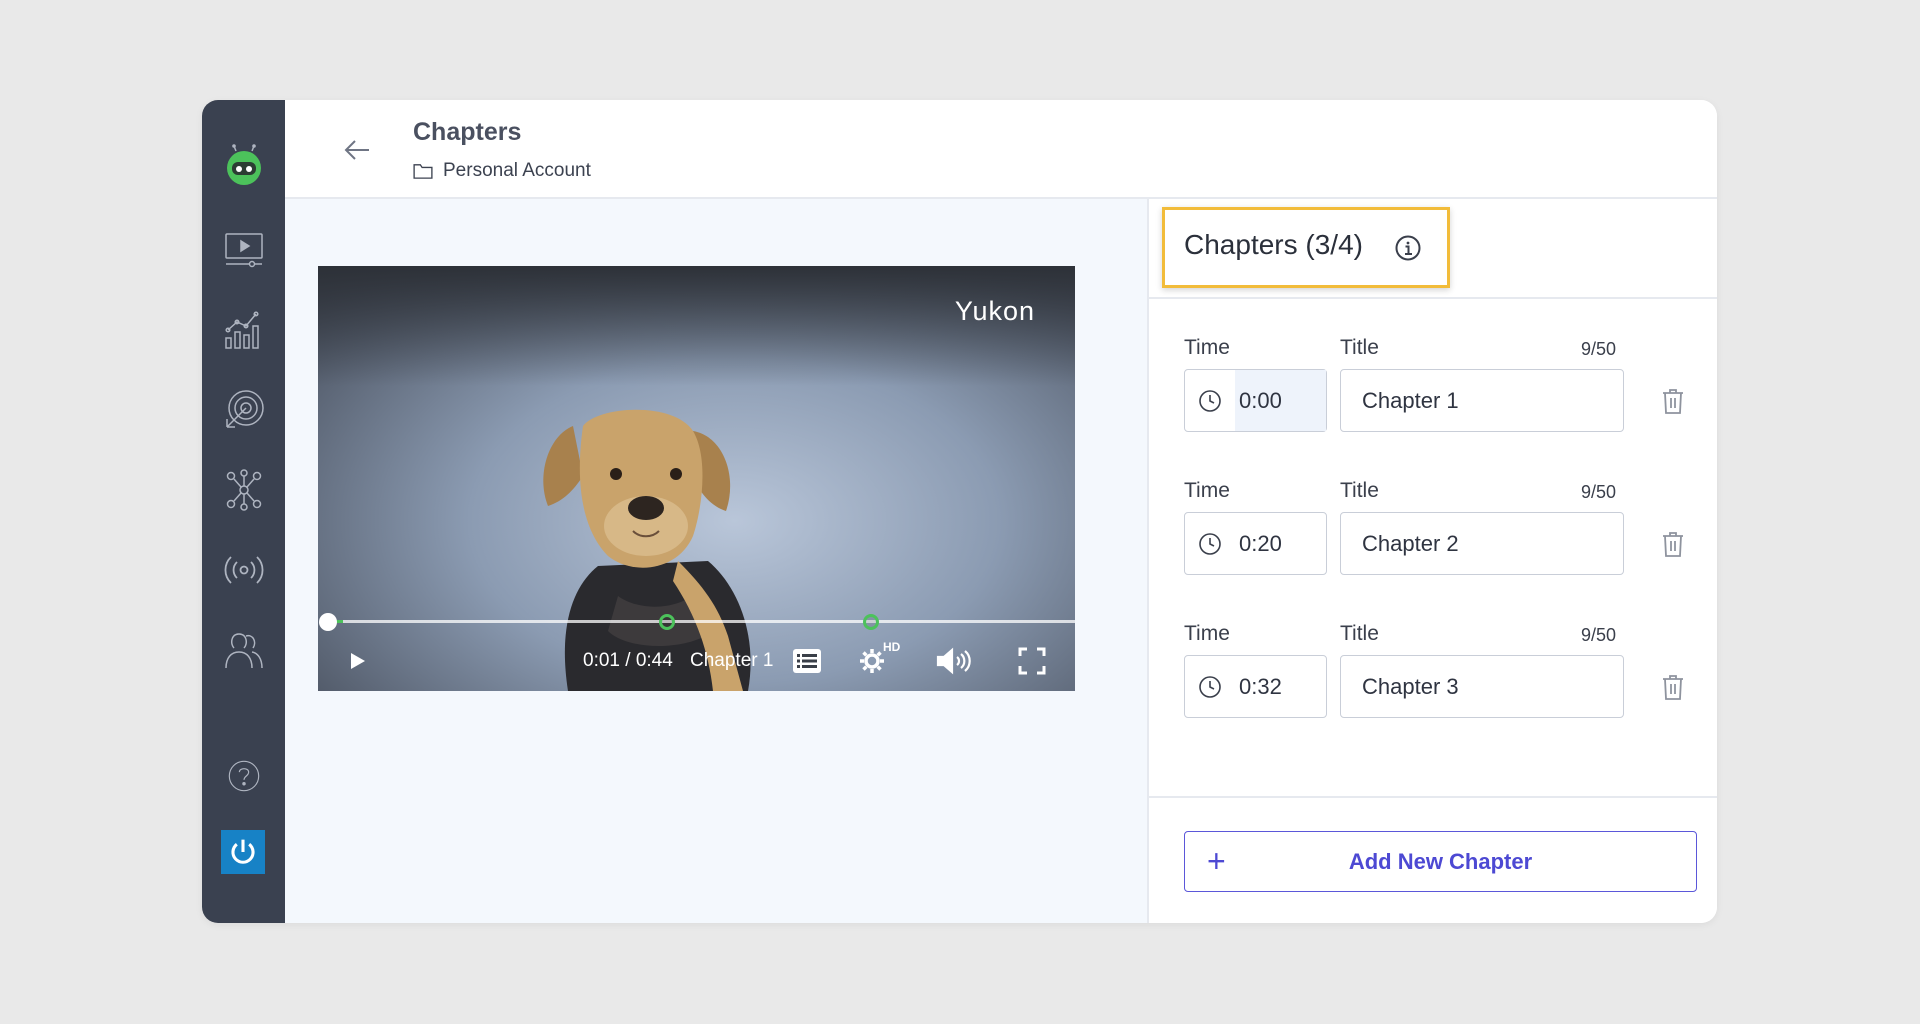 This screenshot has width=1920, height=1024. What do you see at coordinates (423, 171) in the screenshot?
I see `folder-icon` at bounding box center [423, 171].